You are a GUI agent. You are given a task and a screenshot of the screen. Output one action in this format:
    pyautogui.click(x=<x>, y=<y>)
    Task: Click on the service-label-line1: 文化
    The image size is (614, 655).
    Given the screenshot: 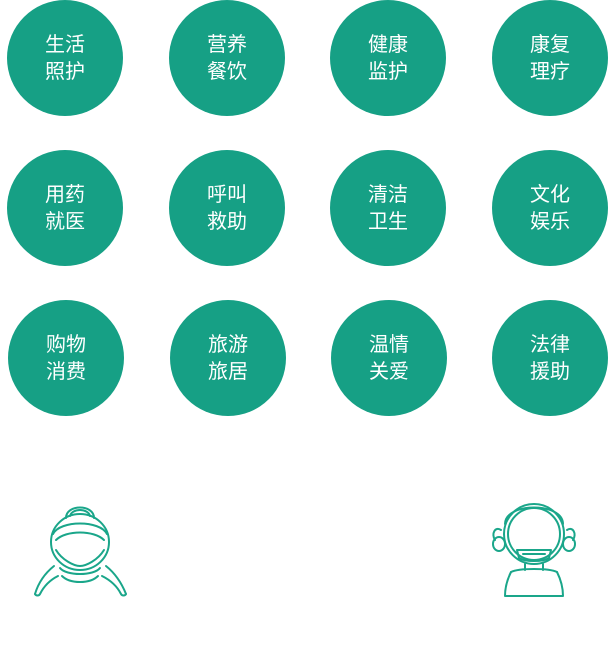 What is the action you would take?
    pyautogui.click(x=550, y=194)
    